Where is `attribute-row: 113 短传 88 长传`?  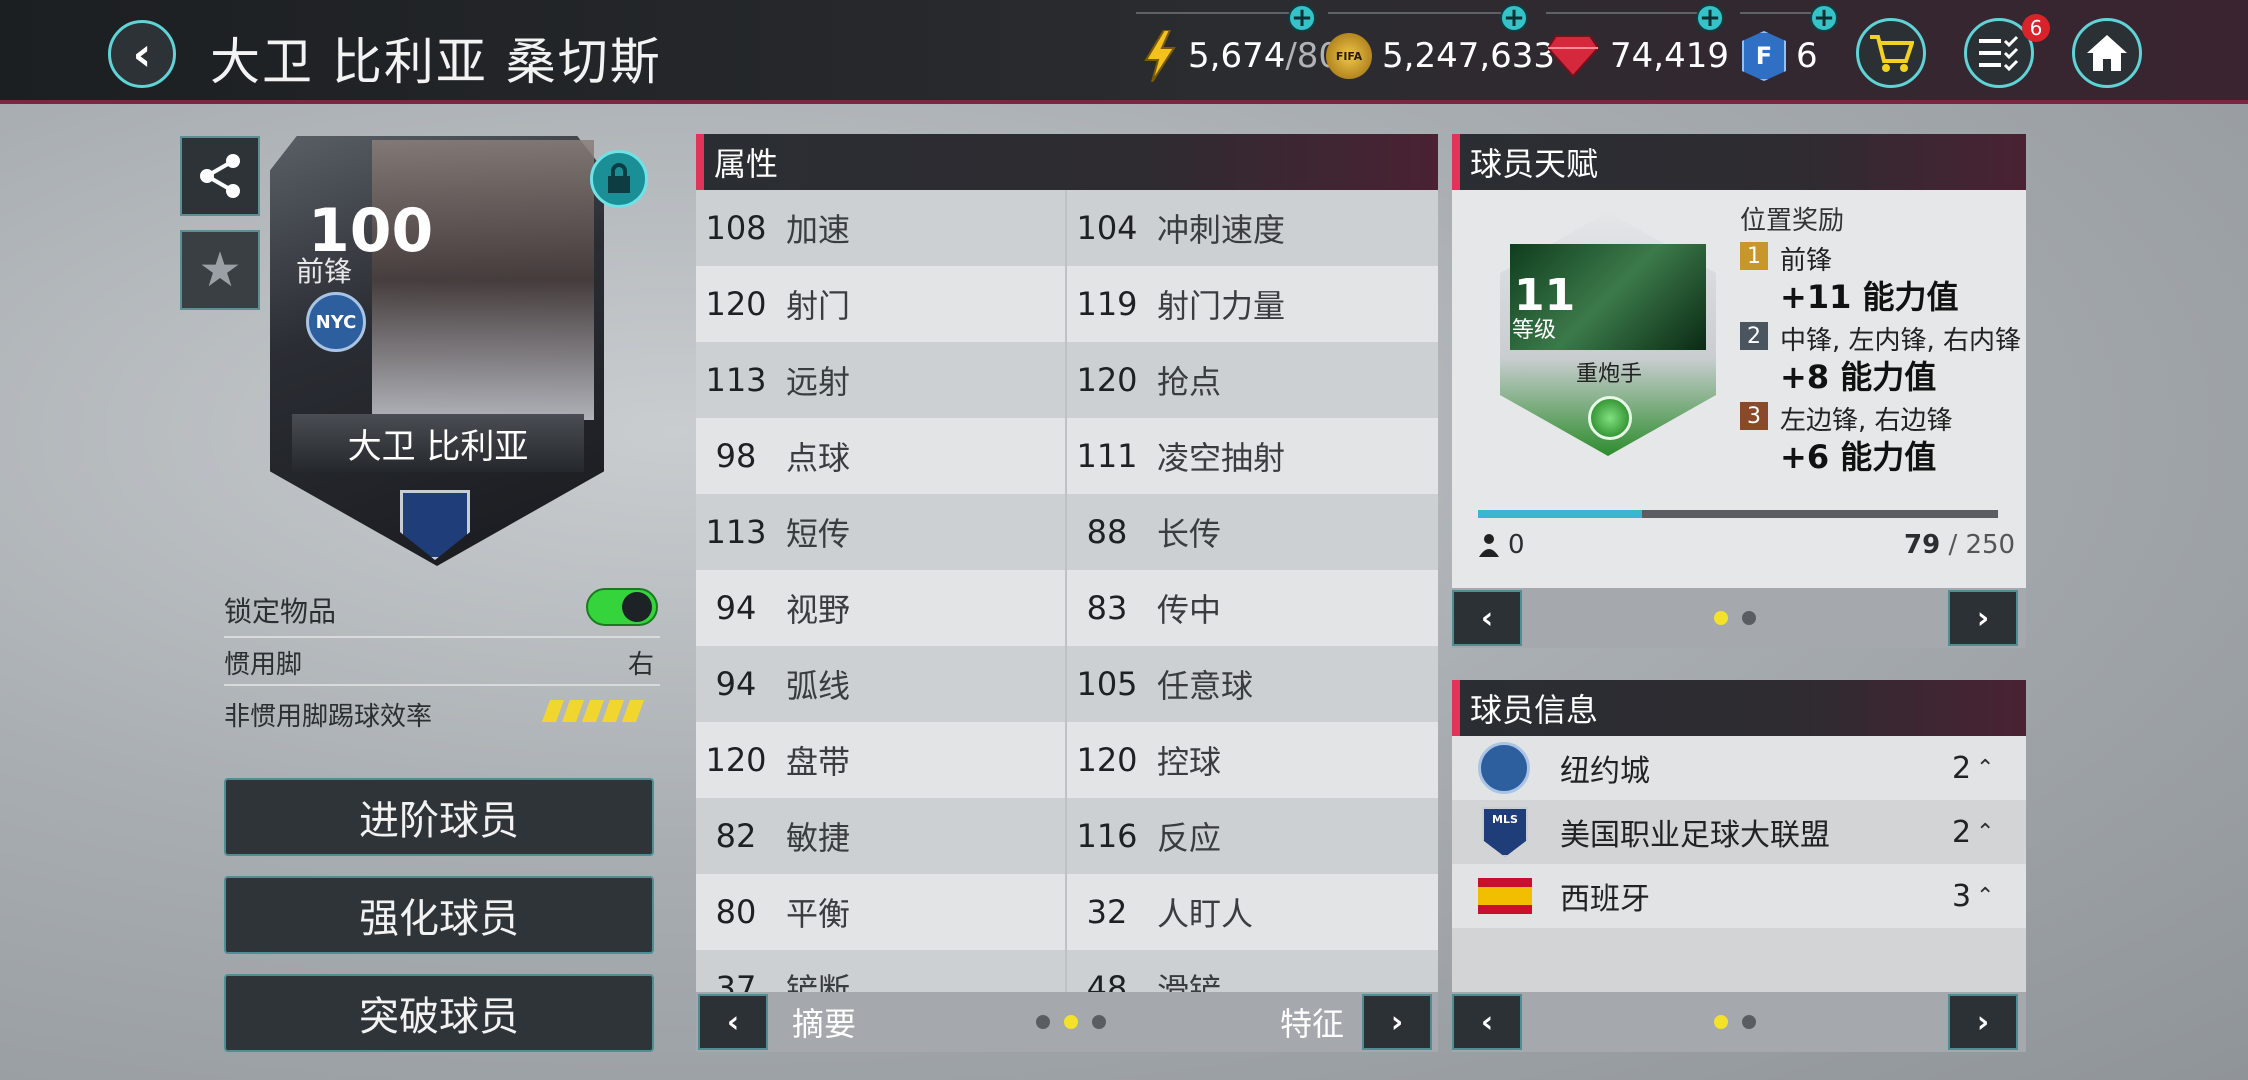
attribute-row: 113 短传 88 长传 is located at coordinates (1067, 532).